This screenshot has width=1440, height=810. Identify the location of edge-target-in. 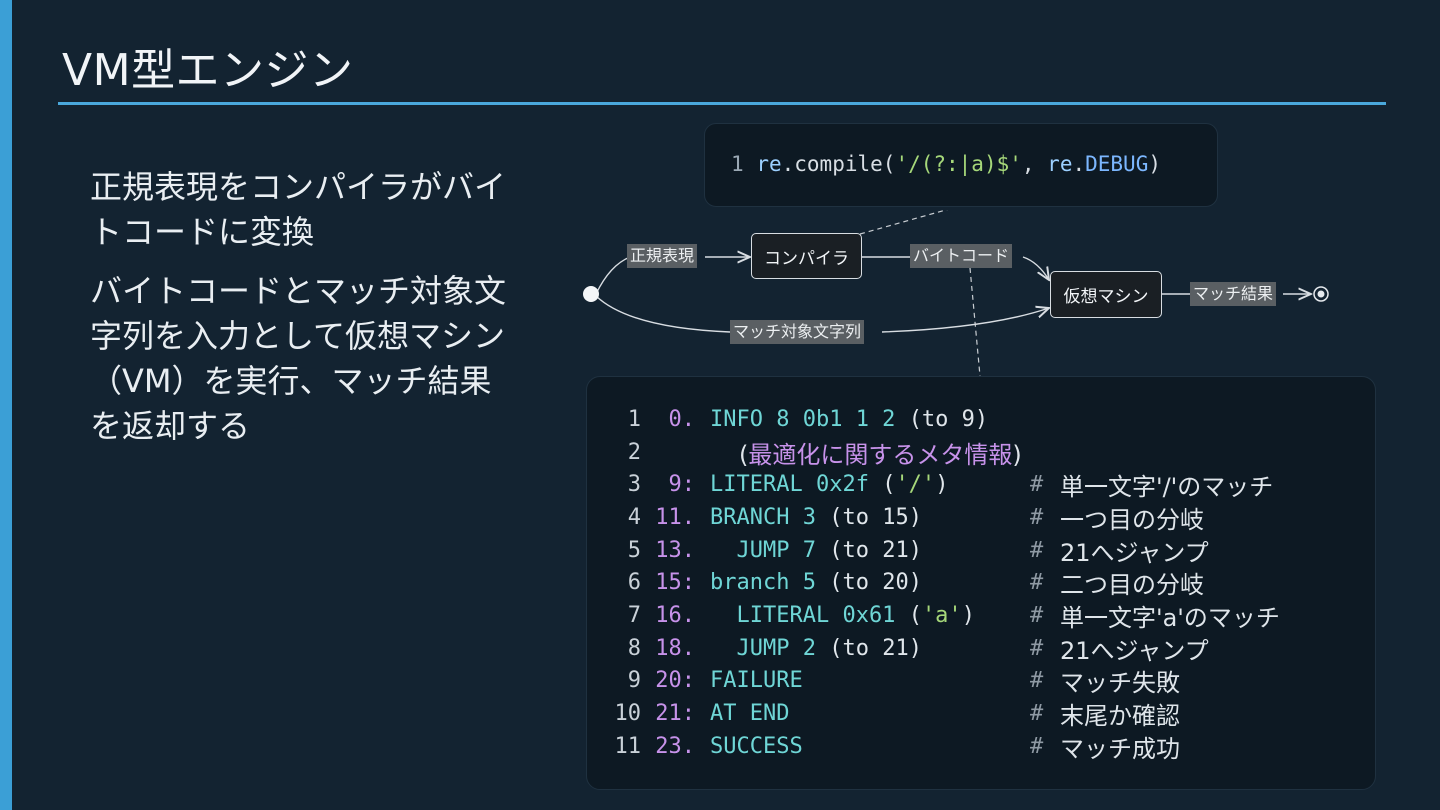
(663, 314).